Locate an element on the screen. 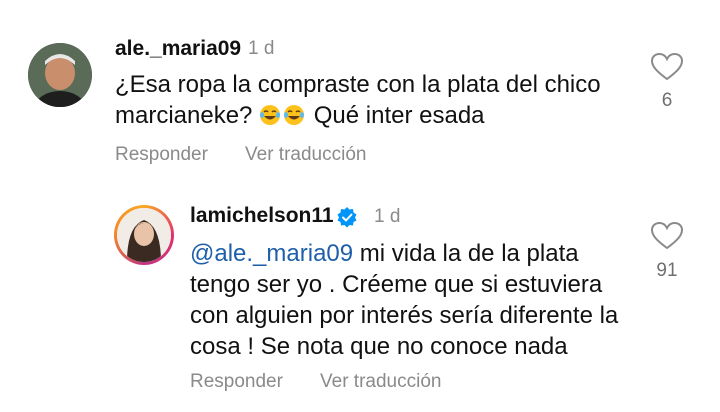  comment-username: lamichelson11 is located at coordinates (262, 216).